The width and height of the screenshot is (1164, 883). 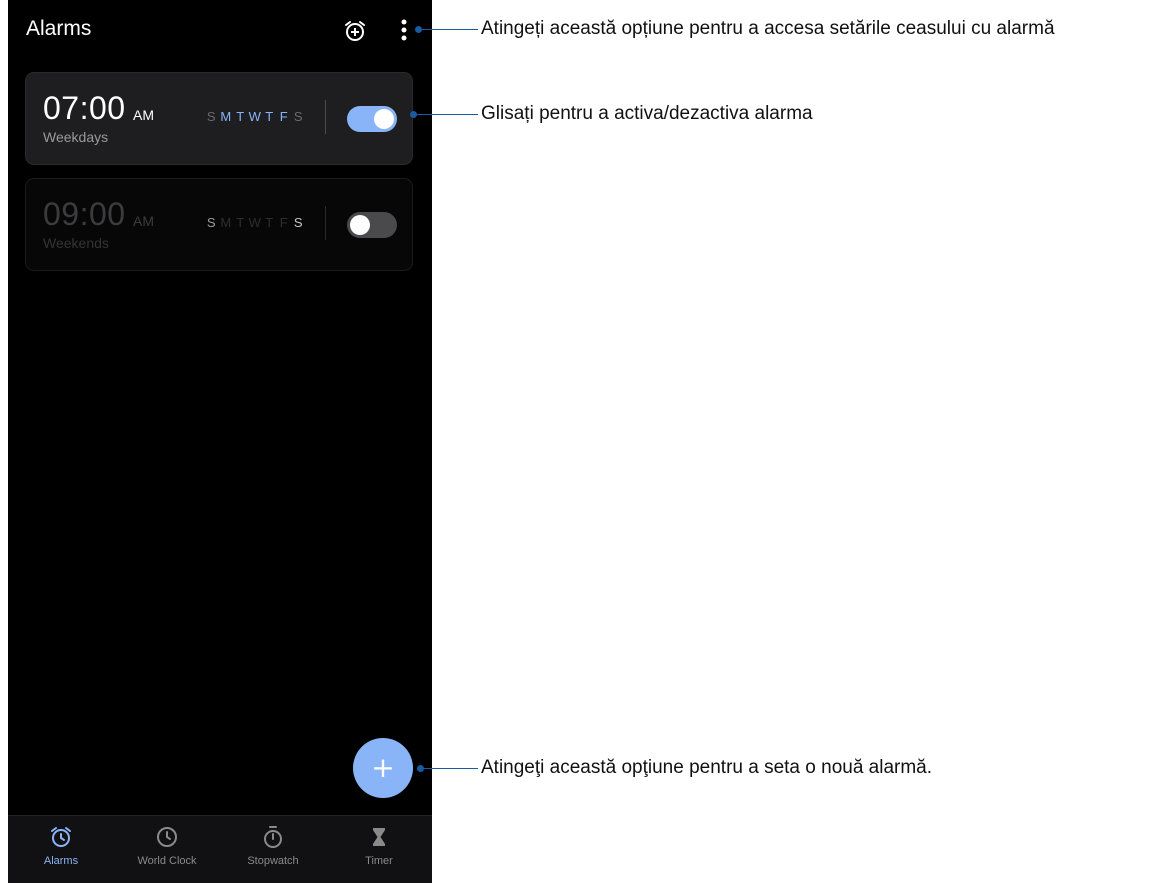 What do you see at coordinates (379, 861) in the screenshot?
I see `tab-label: Timer` at bounding box center [379, 861].